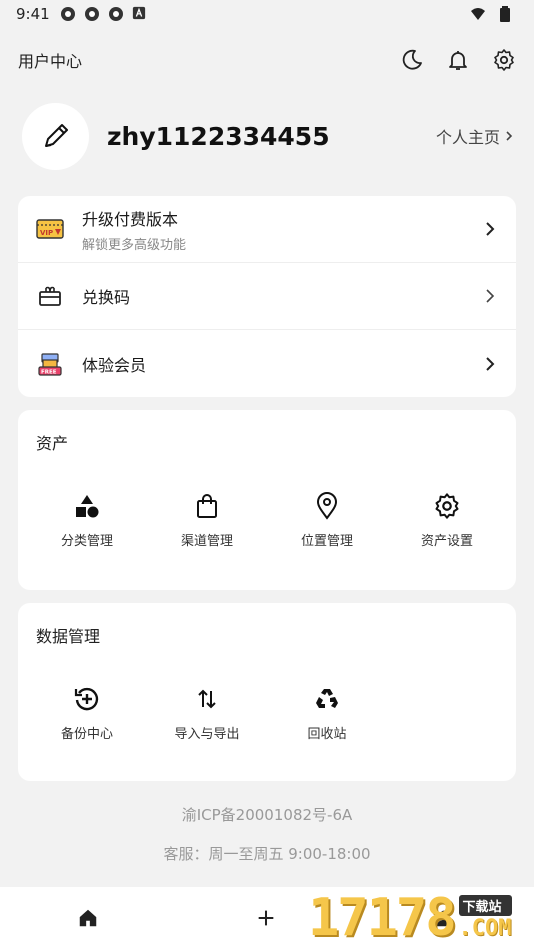  I want to click on grid-label: 位置管理, so click(326, 541).